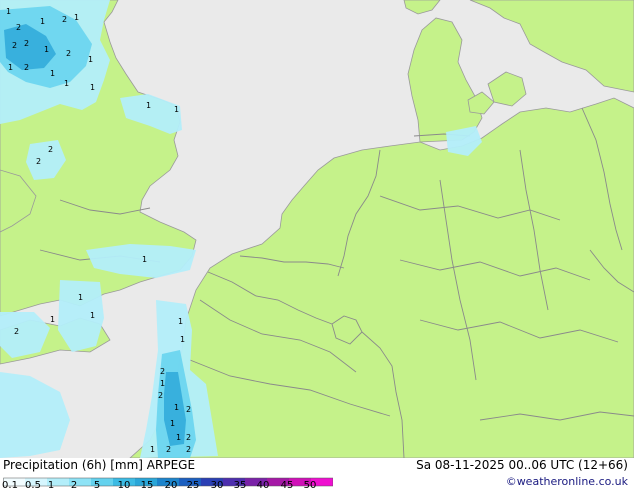  Describe the element at coordinates (310, 485) in the screenshot. I see `scale-tick-label: 50` at that location.